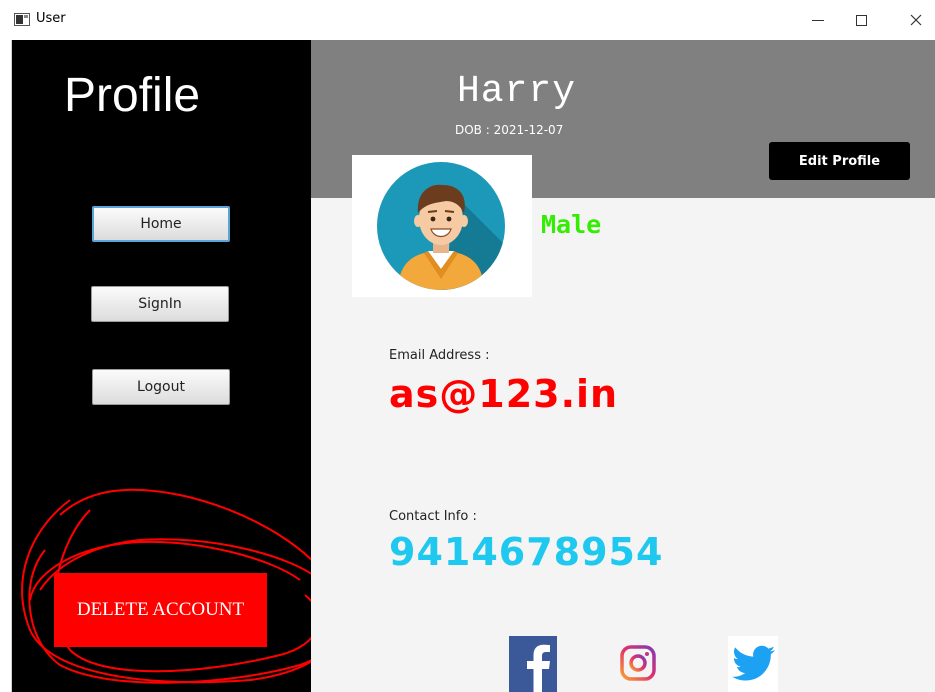 The image size is (935, 692). Describe the element at coordinates (132, 95) in the screenshot. I see `sidebar-title: Profile` at that location.